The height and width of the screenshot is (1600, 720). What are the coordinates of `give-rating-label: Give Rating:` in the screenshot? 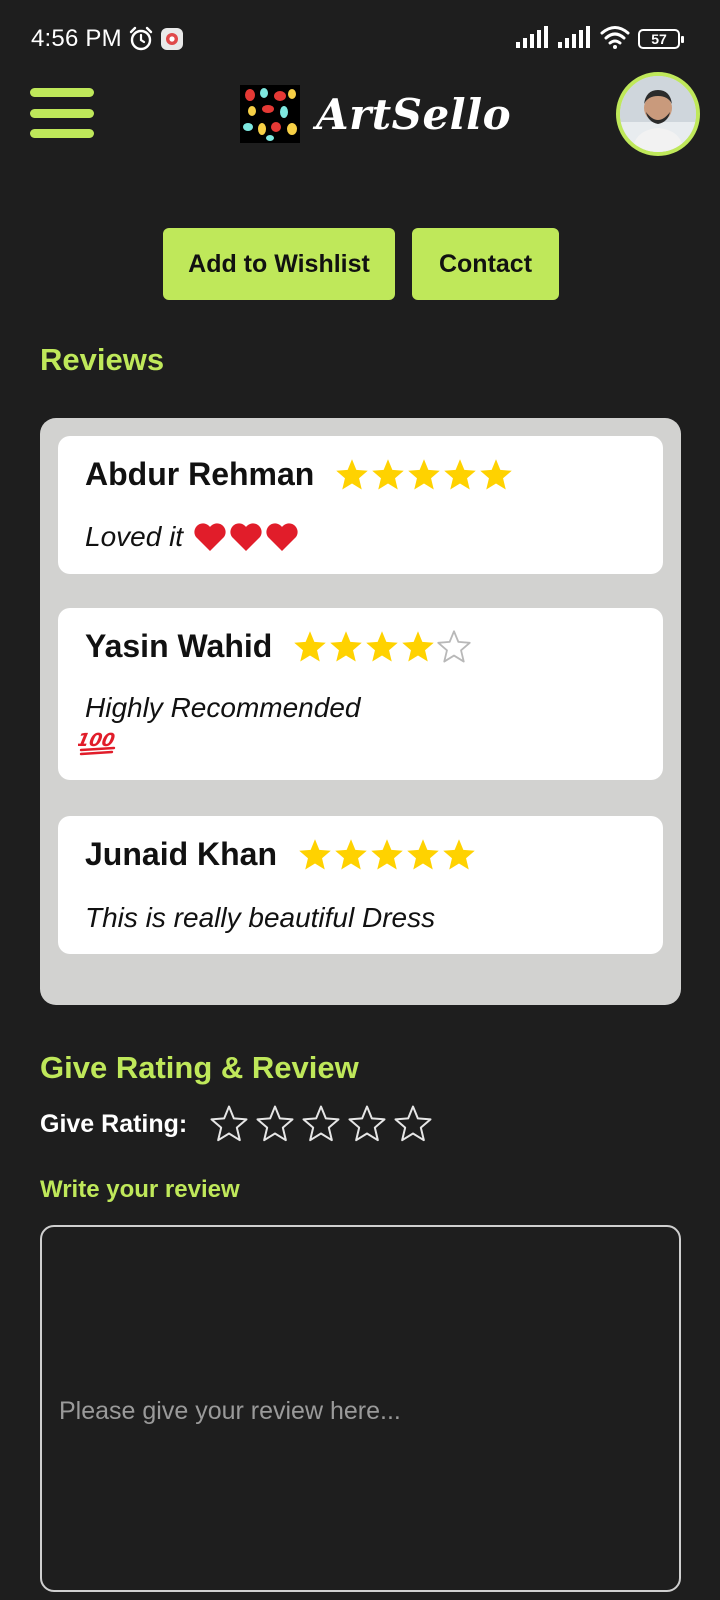 It's located at (114, 1123).